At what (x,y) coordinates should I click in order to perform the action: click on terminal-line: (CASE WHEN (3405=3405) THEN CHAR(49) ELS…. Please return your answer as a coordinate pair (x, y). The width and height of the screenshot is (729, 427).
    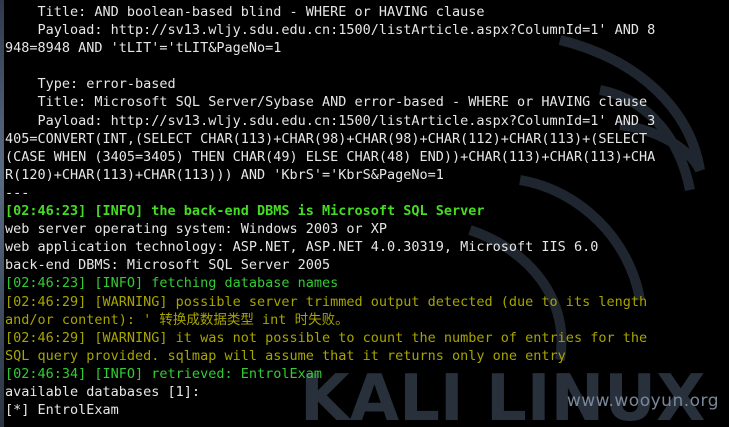
    Looking at the image, I should click on (330, 156).